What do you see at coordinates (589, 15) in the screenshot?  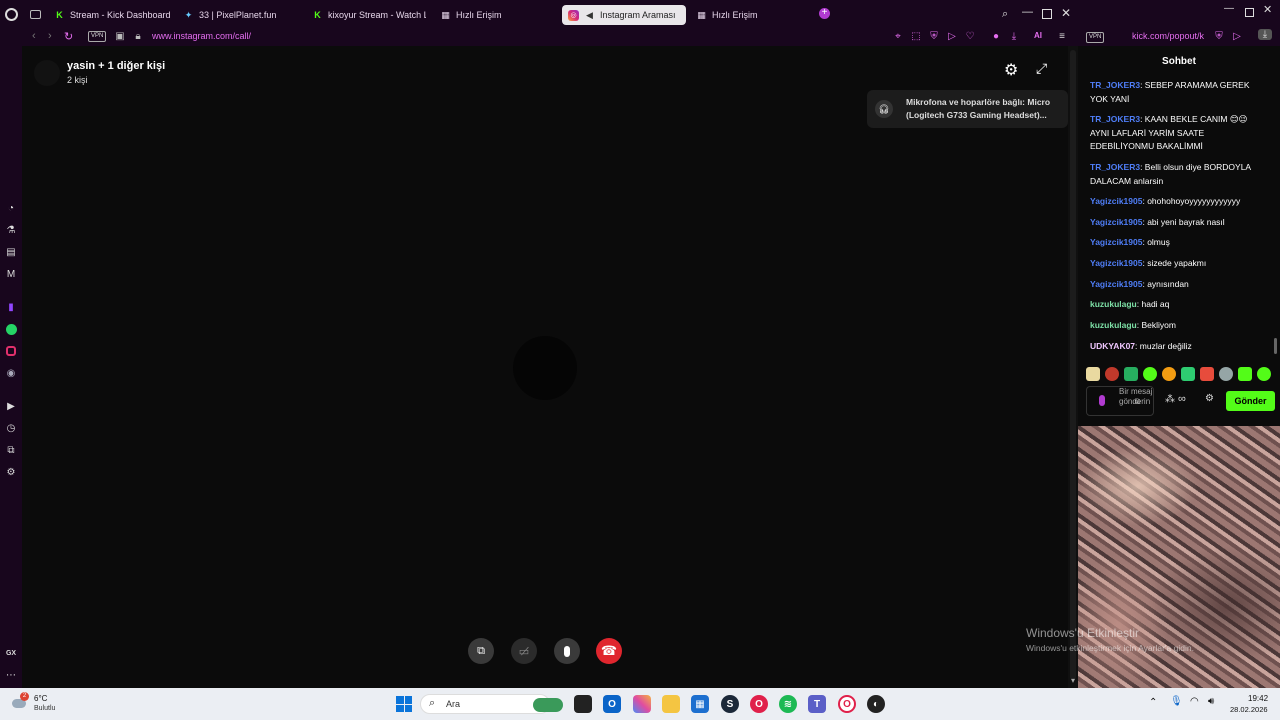 I see `speaker-icon: ◀` at bounding box center [589, 15].